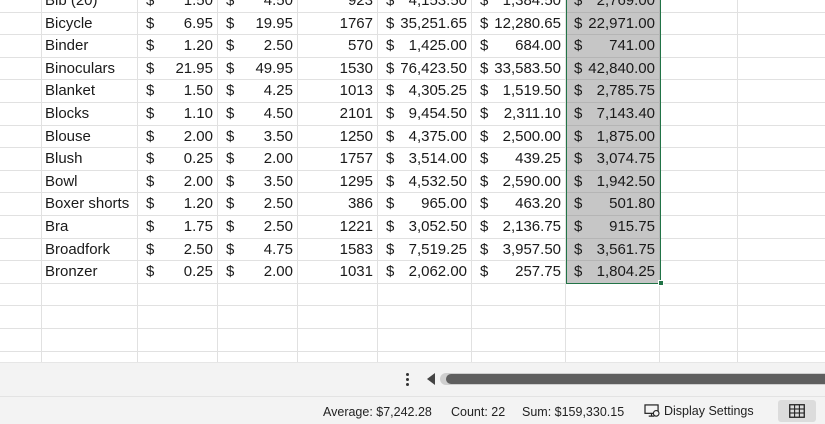  Describe the element at coordinates (573, 412) in the screenshot. I see `status-sum: Sum: $159,330.15` at that location.